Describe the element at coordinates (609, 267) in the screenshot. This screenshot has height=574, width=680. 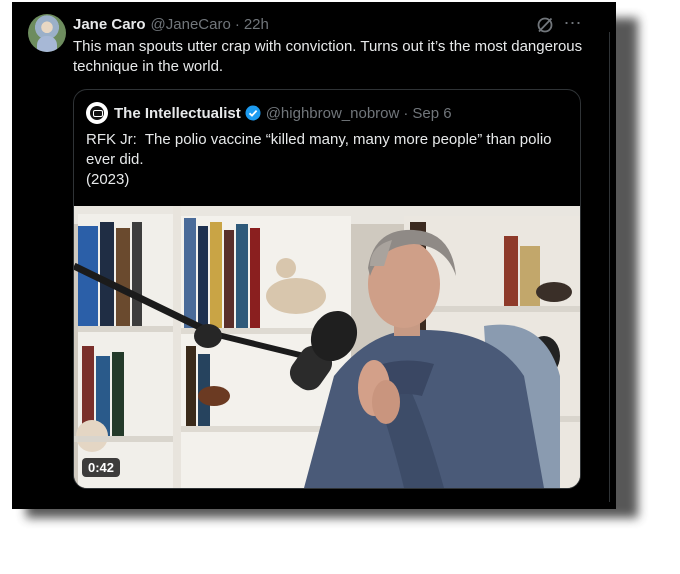
I see `divider` at that location.